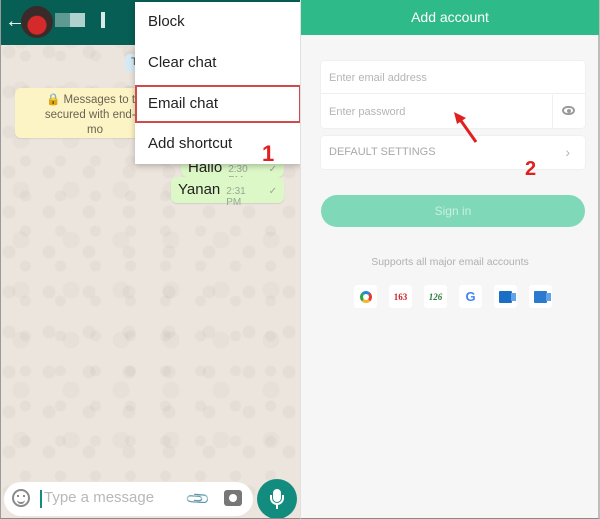  I want to click on provider-exchange, so click(540, 296).